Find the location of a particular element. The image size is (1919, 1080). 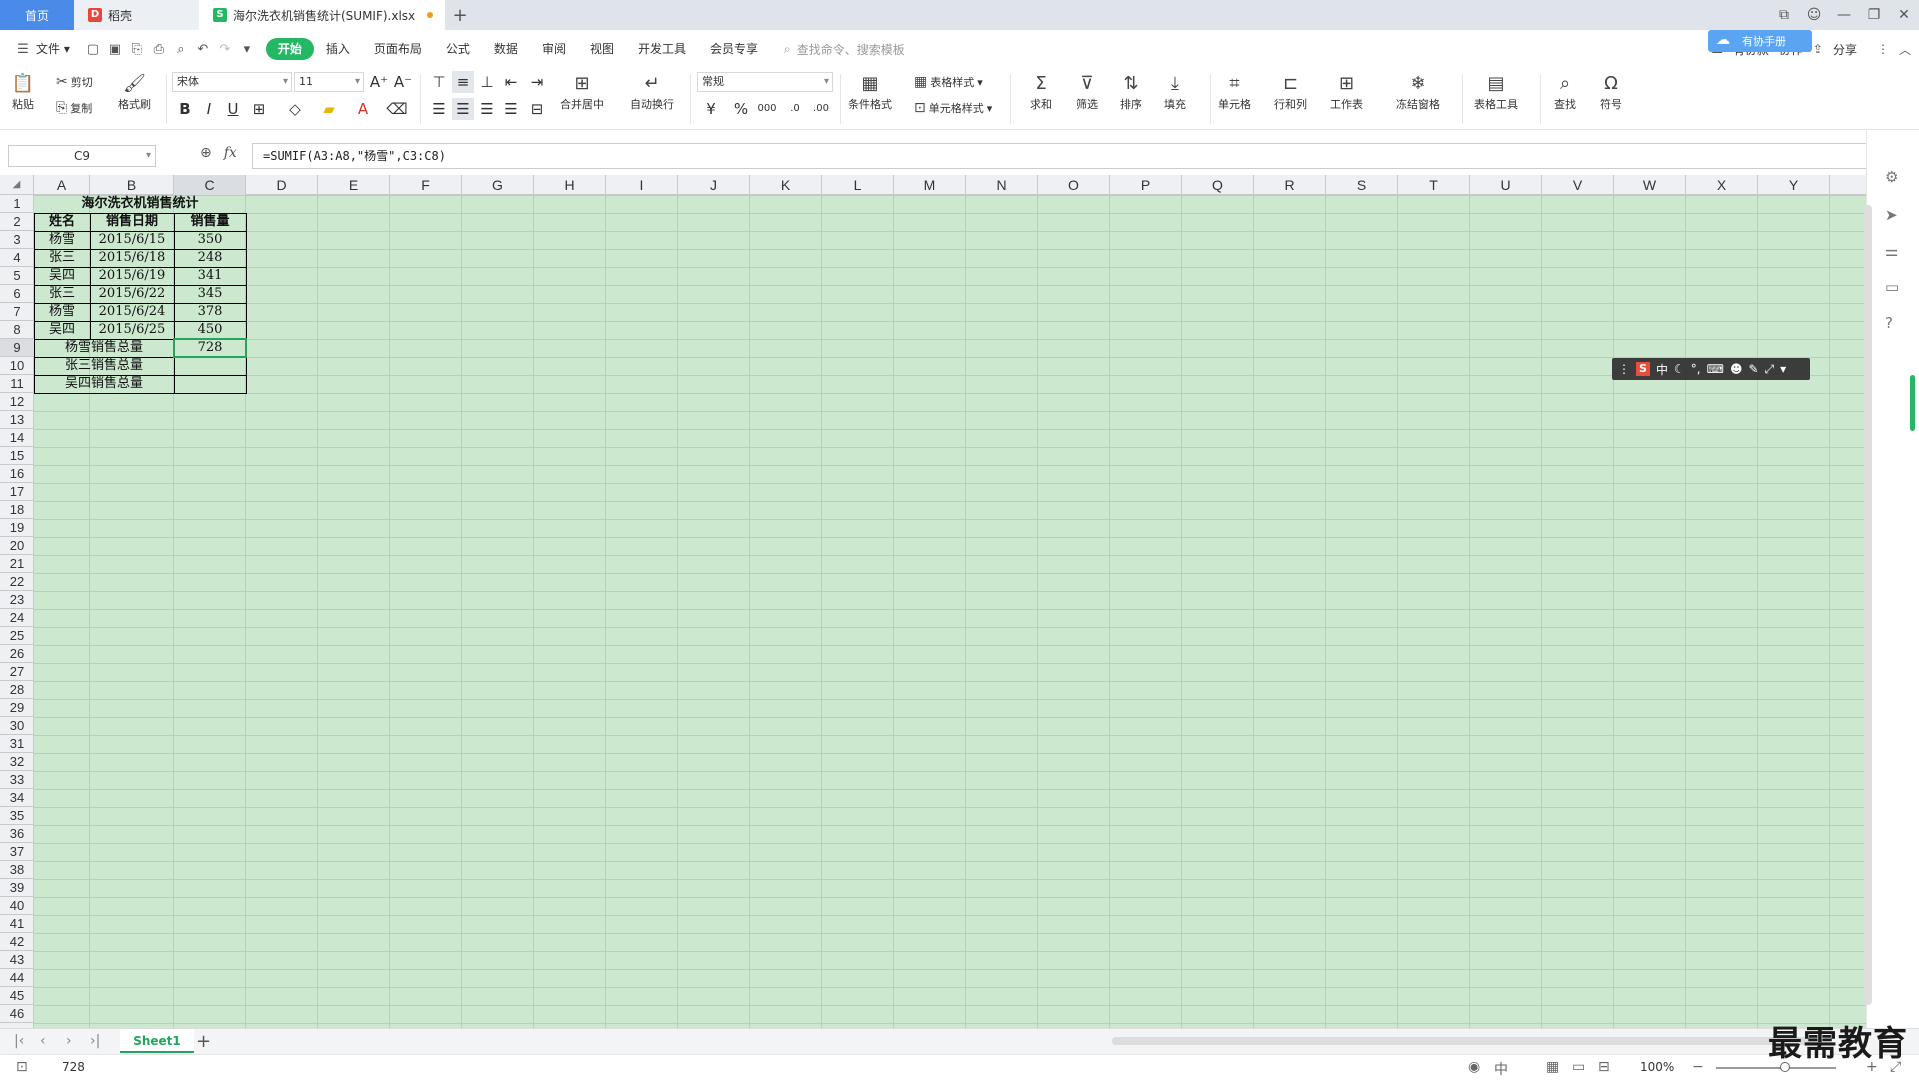

align-center-icon: ☰ is located at coordinates (463, 109).